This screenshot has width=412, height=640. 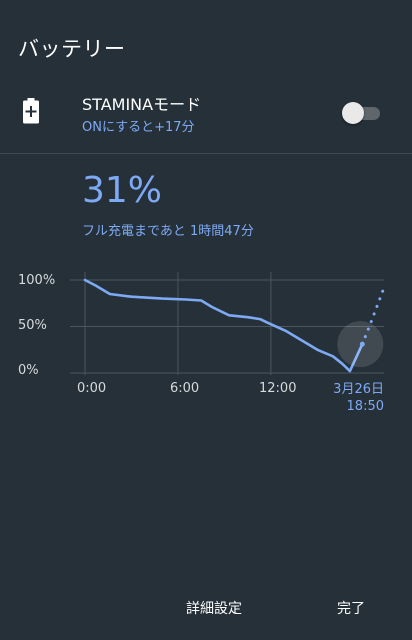 I want to click on done-button: 完了, so click(x=351, y=608).